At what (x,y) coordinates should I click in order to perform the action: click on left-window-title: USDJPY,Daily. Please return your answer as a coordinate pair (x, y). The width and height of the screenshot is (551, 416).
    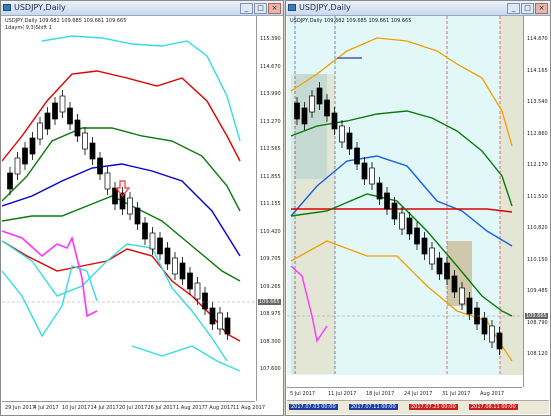
    Looking at the image, I should click on (40, 7).